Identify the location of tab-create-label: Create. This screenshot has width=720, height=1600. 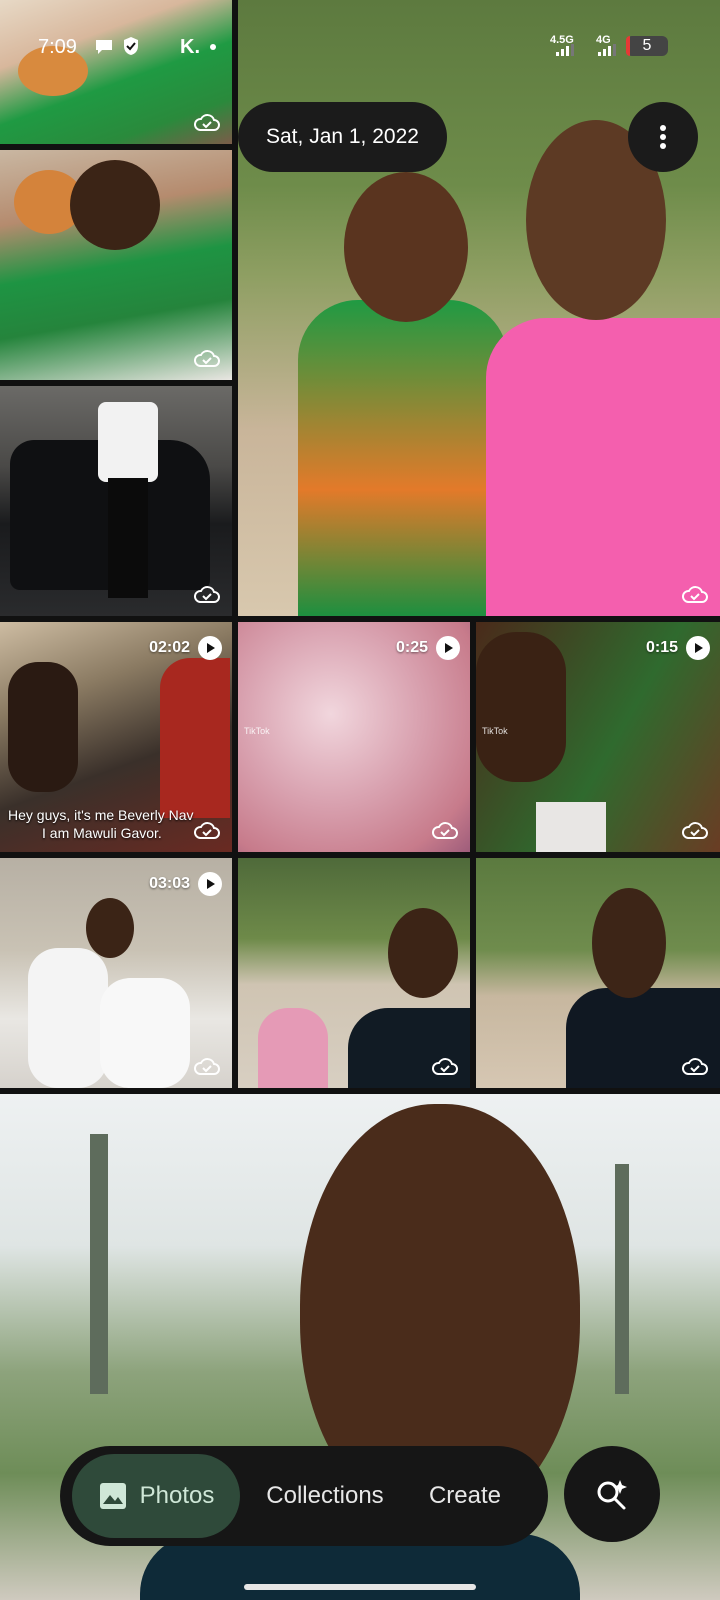
(465, 1495).